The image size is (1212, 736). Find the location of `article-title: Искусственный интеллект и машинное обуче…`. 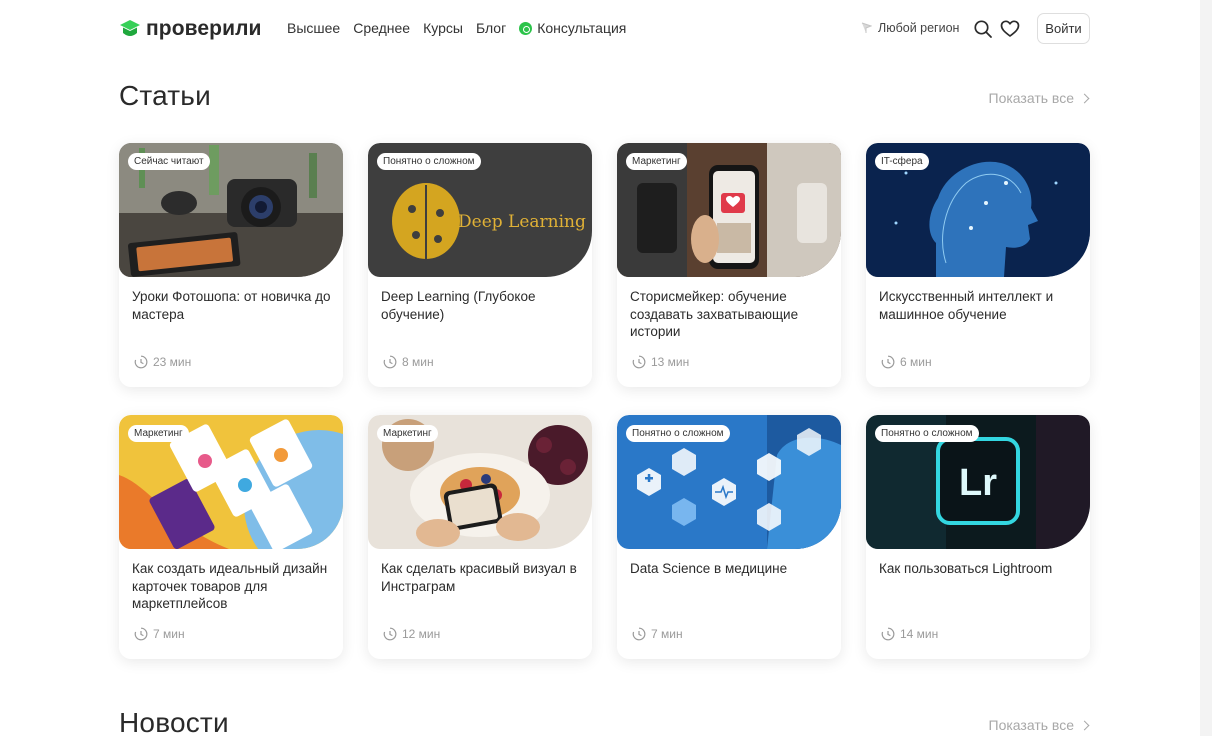

article-title: Искусственный интеллект и машинное обуче… is located at coordinates (966, 305).